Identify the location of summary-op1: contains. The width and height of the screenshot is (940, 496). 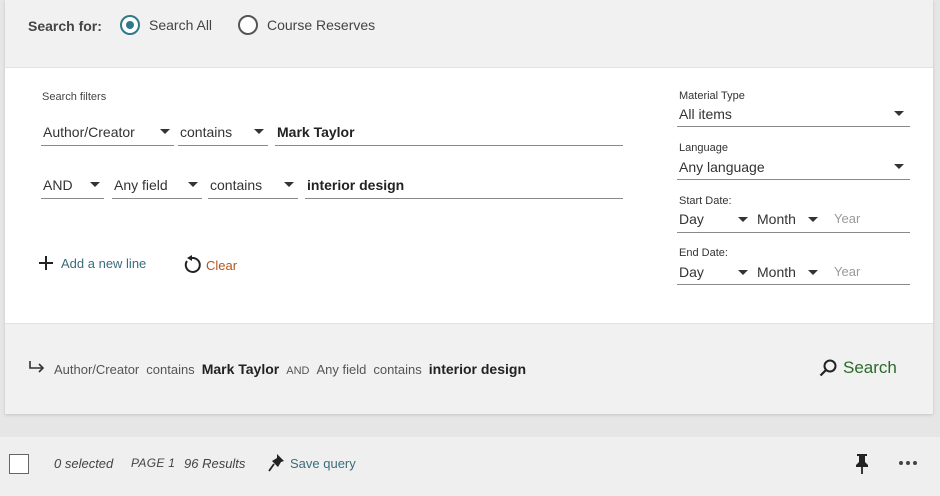
(170, 369).